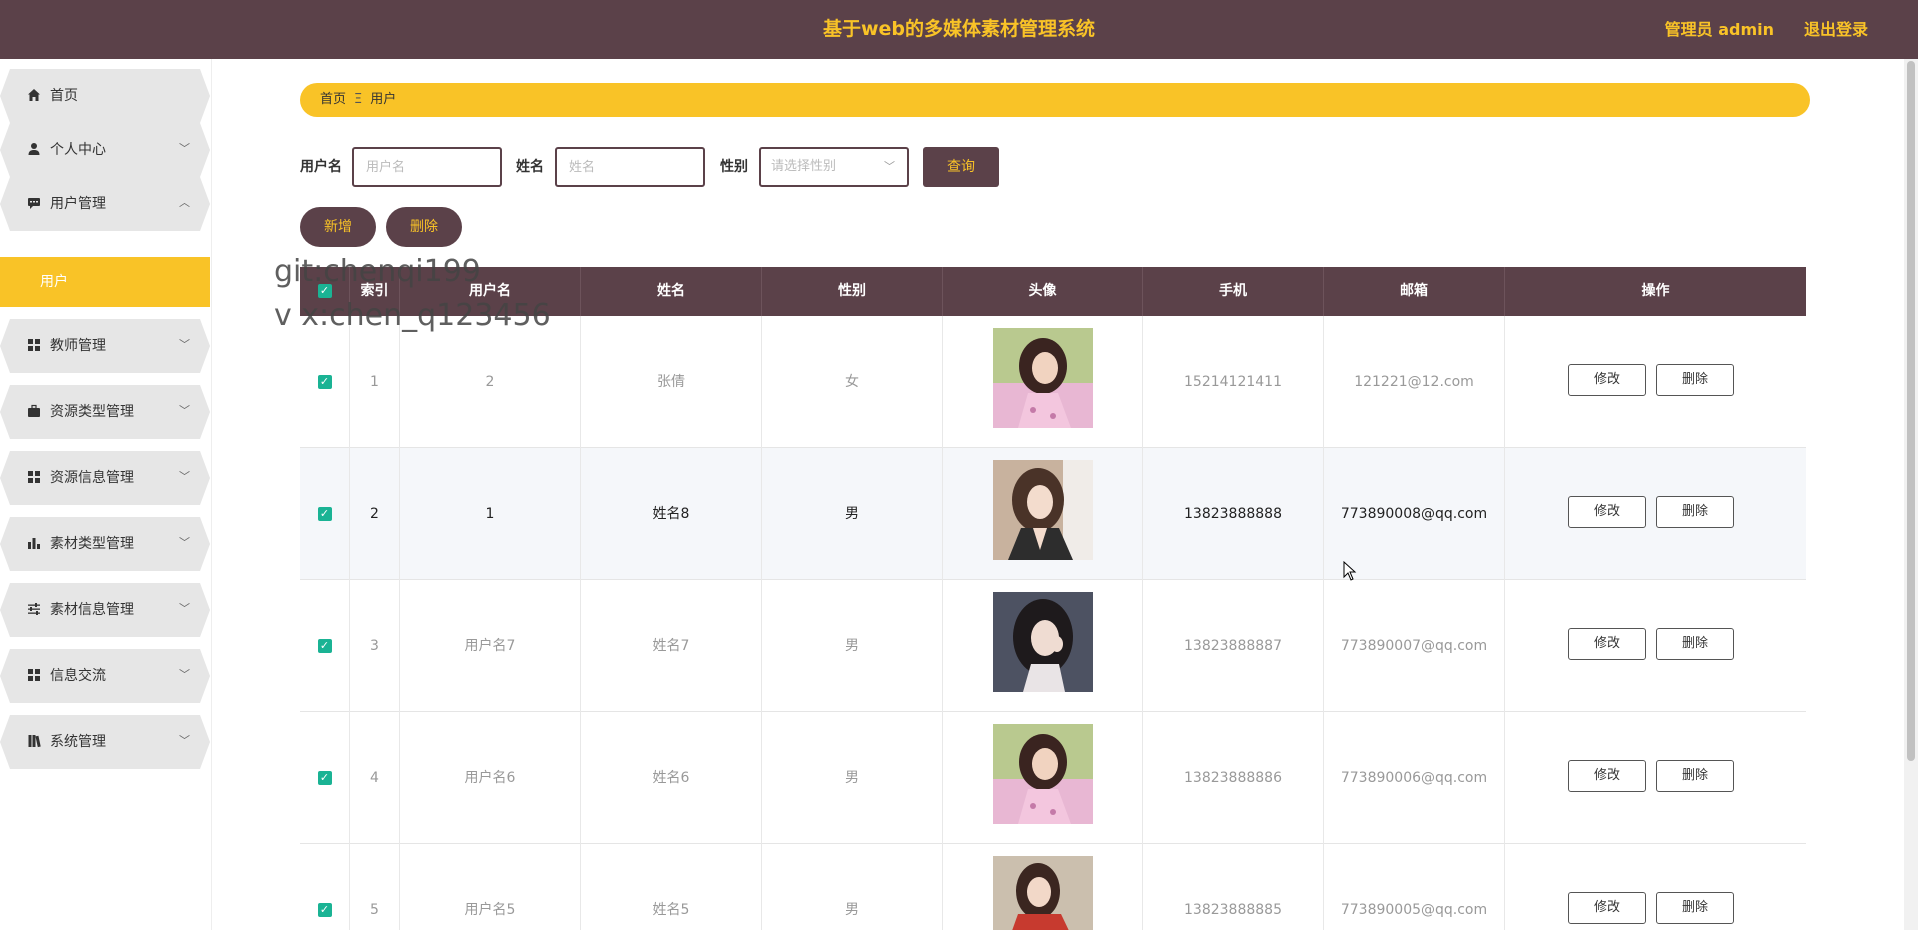 Image resolution: width=1918 pixels, height=930 pixels. What do you see at coordinates (375, 646) in the screenshot?
I see `cell-index: 3` at bounding box center [375, 646].